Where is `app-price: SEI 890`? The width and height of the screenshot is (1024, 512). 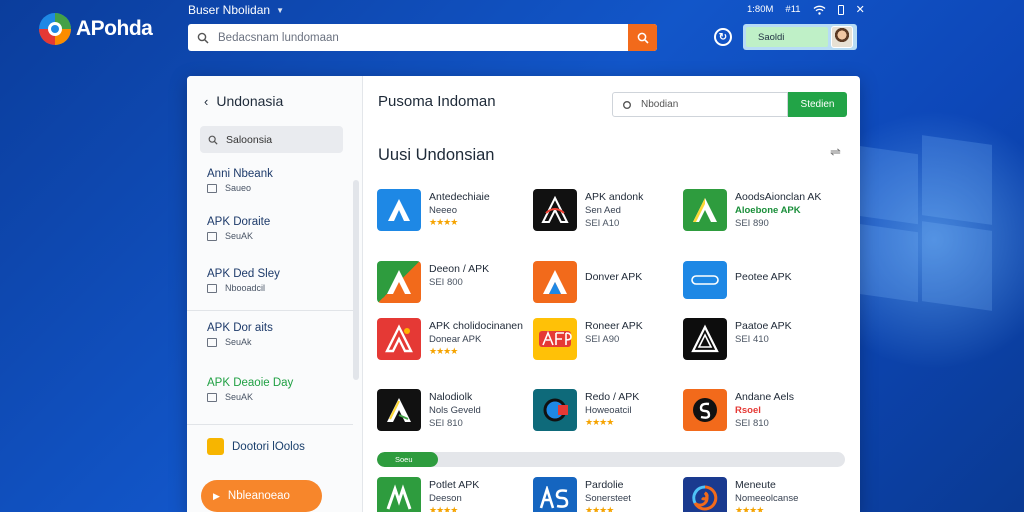 app-price: SEI 890 is located at coordinates (752, 223).